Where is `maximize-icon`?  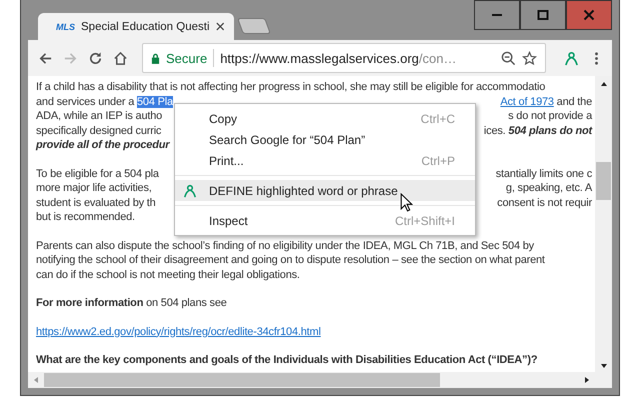 maximize-icon is located at coordinates (543, 15).